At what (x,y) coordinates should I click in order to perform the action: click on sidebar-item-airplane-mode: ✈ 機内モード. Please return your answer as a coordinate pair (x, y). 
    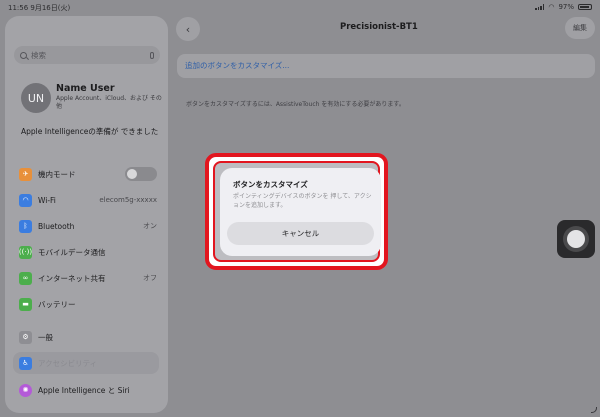
    Looking at the image, I should click on (87, 174).